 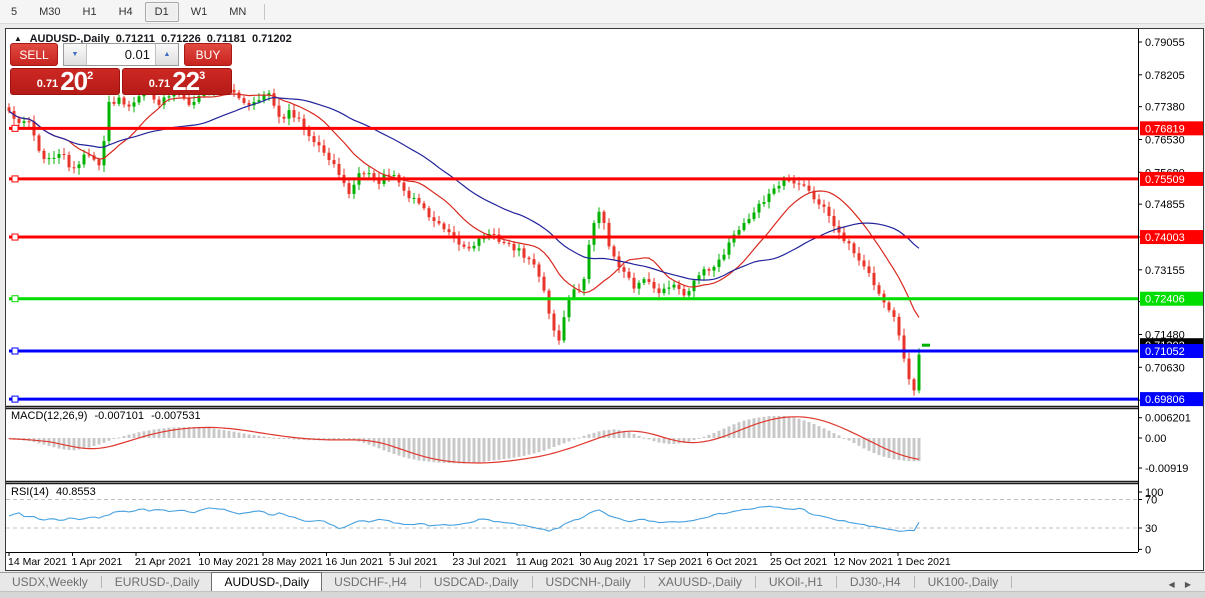 What do you see at coordinates (926, 345) in the screenshot?
I see `last-close-marker-icon` at bounding box center [926, 345].